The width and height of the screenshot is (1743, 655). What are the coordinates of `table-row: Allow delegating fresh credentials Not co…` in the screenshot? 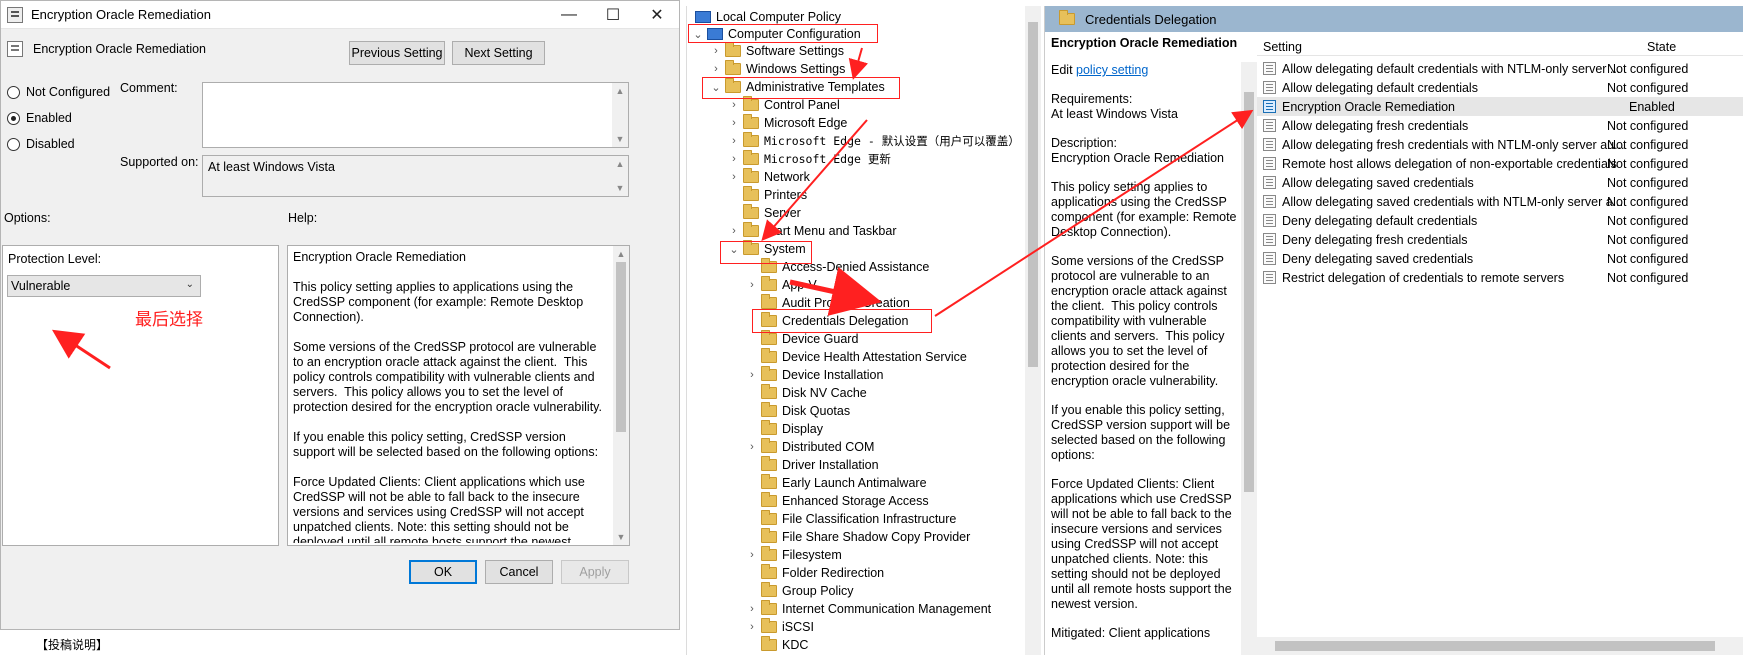 It's located at (1500, 125).